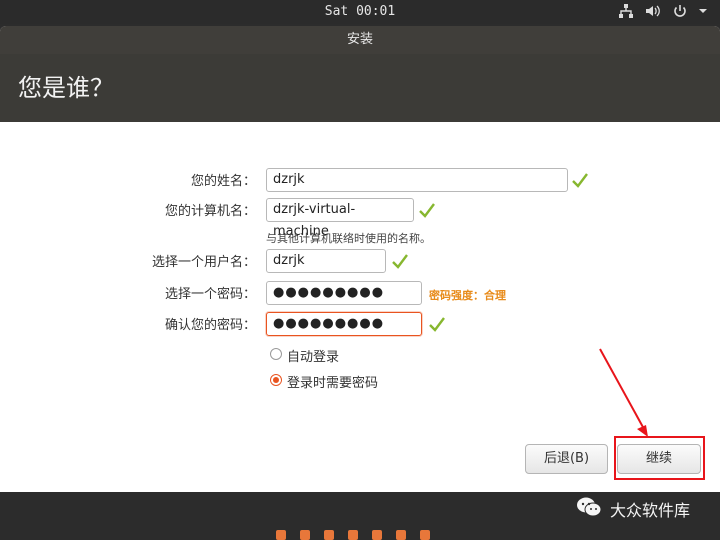 Image resolution: width=720 pixels, height=540 pixels. What do you see at coordinates (223, 181) in the screenshot?
I see `name-label: 您的姓名：` at bounding box center [223, 181].